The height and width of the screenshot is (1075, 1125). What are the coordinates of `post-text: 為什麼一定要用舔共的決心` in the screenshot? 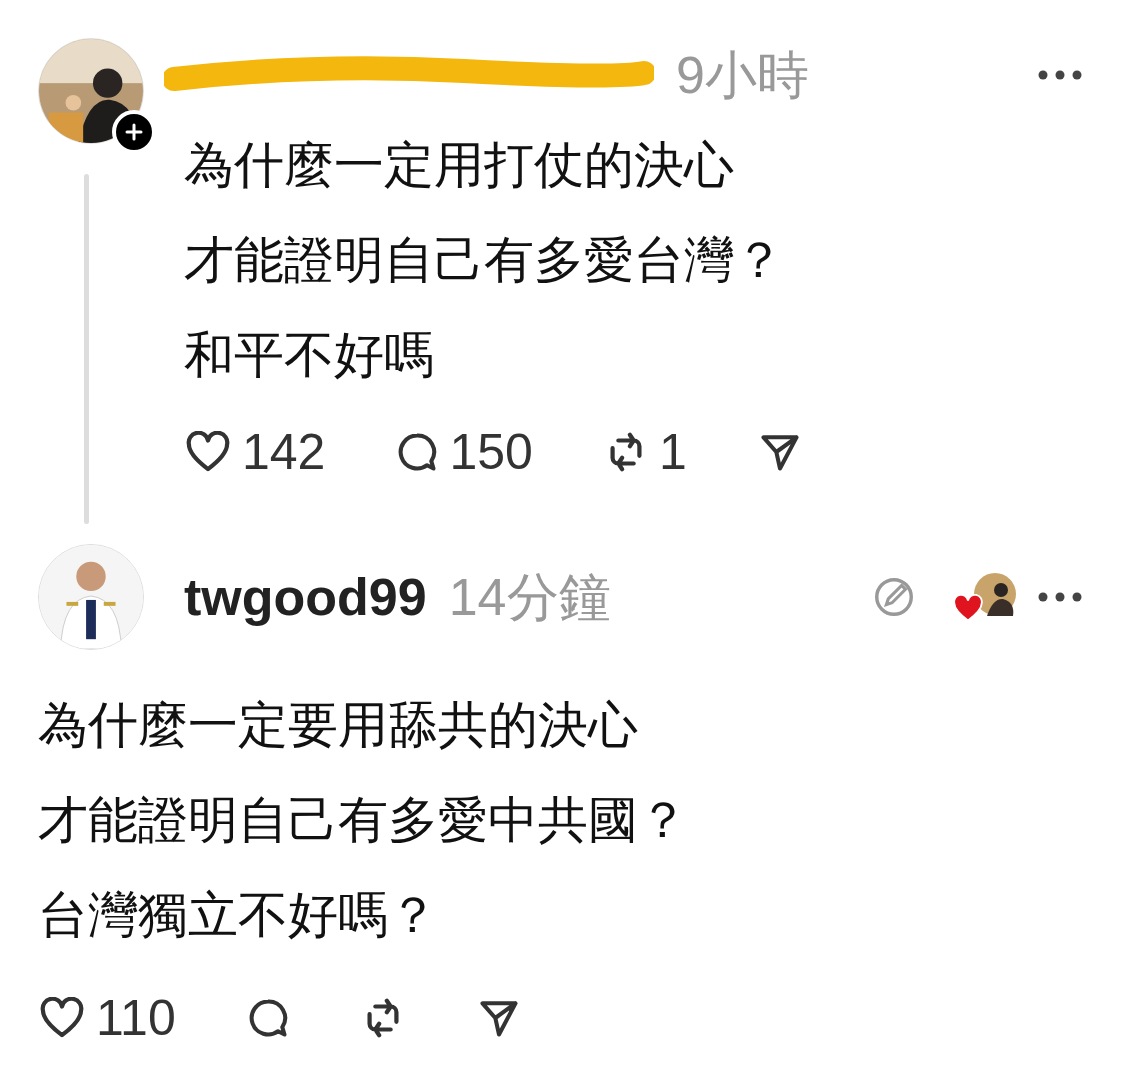 It's located at (338, 725).